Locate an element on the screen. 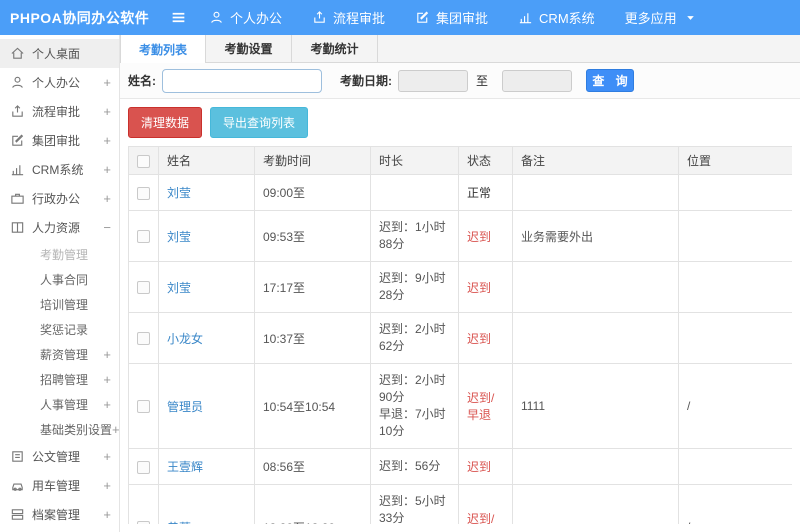  sidebar-item: 公文管理 + is located at coordinates (59, 456).